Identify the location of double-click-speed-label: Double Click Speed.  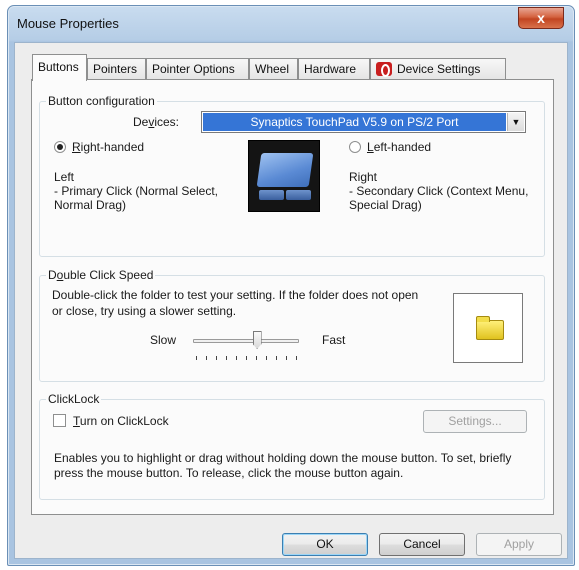
(101, 275).